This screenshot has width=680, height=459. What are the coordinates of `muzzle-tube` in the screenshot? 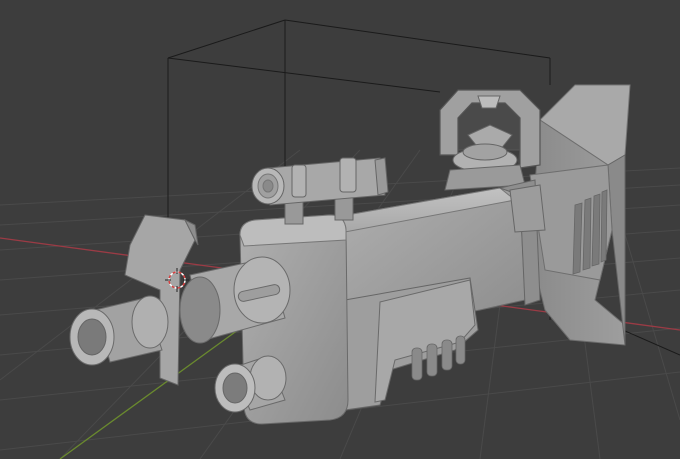 It's located at (119, 330).